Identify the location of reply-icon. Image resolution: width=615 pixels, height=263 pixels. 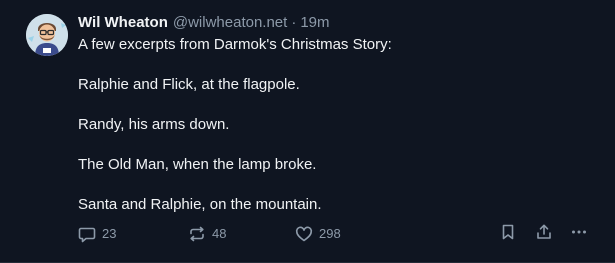
(87, 235).